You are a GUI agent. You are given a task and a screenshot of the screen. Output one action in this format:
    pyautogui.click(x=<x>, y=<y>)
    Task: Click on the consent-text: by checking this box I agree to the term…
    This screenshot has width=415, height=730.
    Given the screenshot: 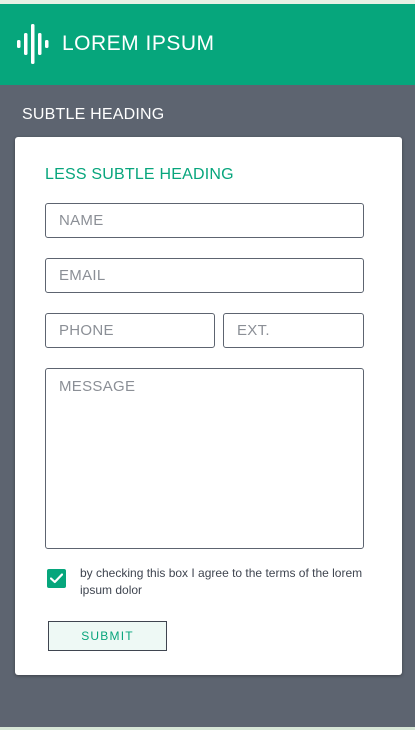 What is the action you would take?
    pyautogui.click(x=221, y=581)
    